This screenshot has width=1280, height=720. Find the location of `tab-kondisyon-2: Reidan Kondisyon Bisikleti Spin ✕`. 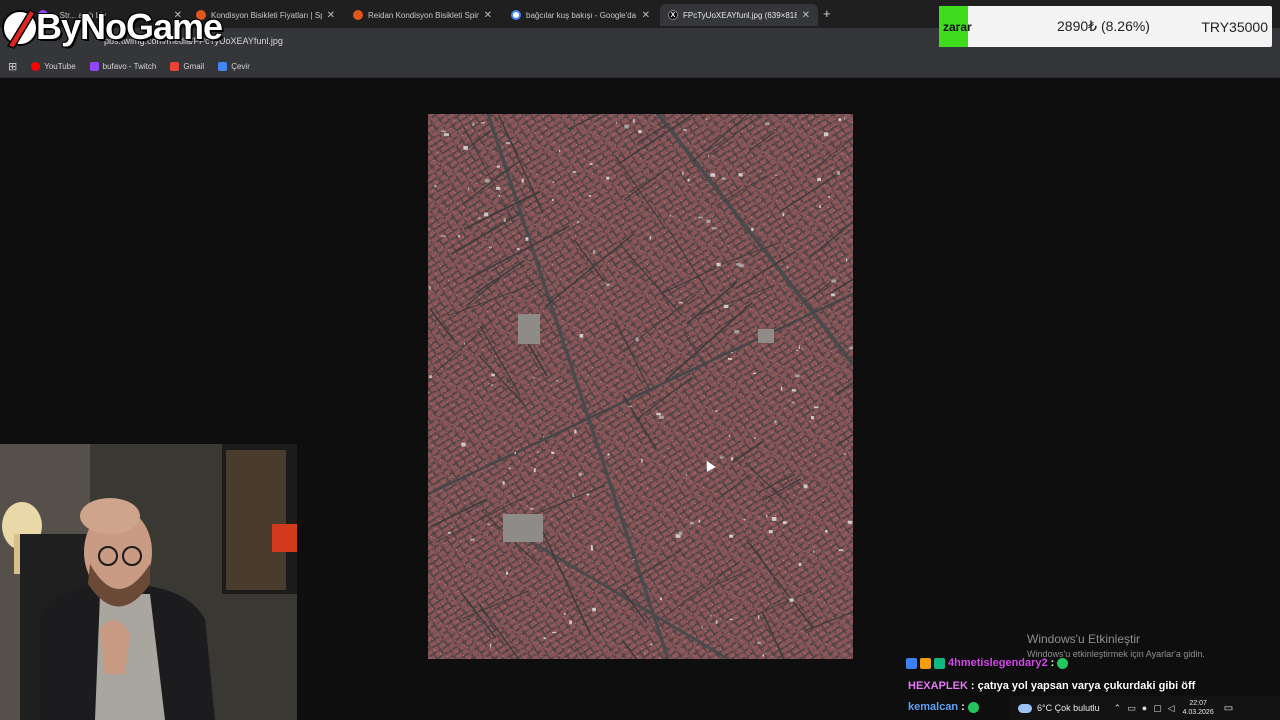

tab-kondisyon-2: Reidan Kondisyon Bisikleti Spin ✕ is located at coordinates (422, 15).